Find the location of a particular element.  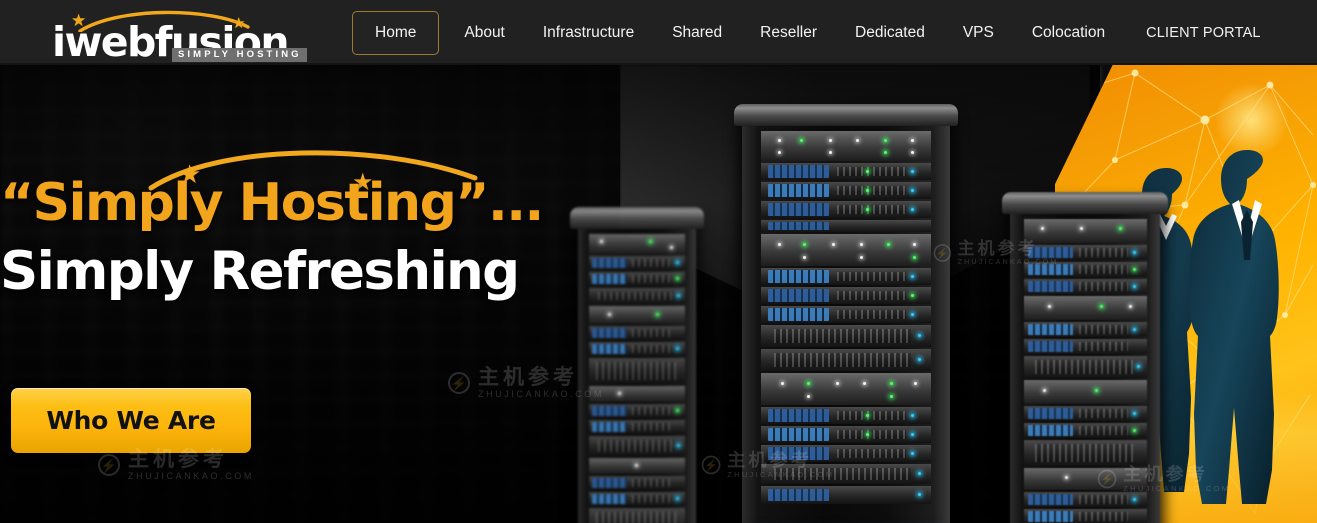

who-we-are-button-label: Who We Are is located at coordinates (131, 420).